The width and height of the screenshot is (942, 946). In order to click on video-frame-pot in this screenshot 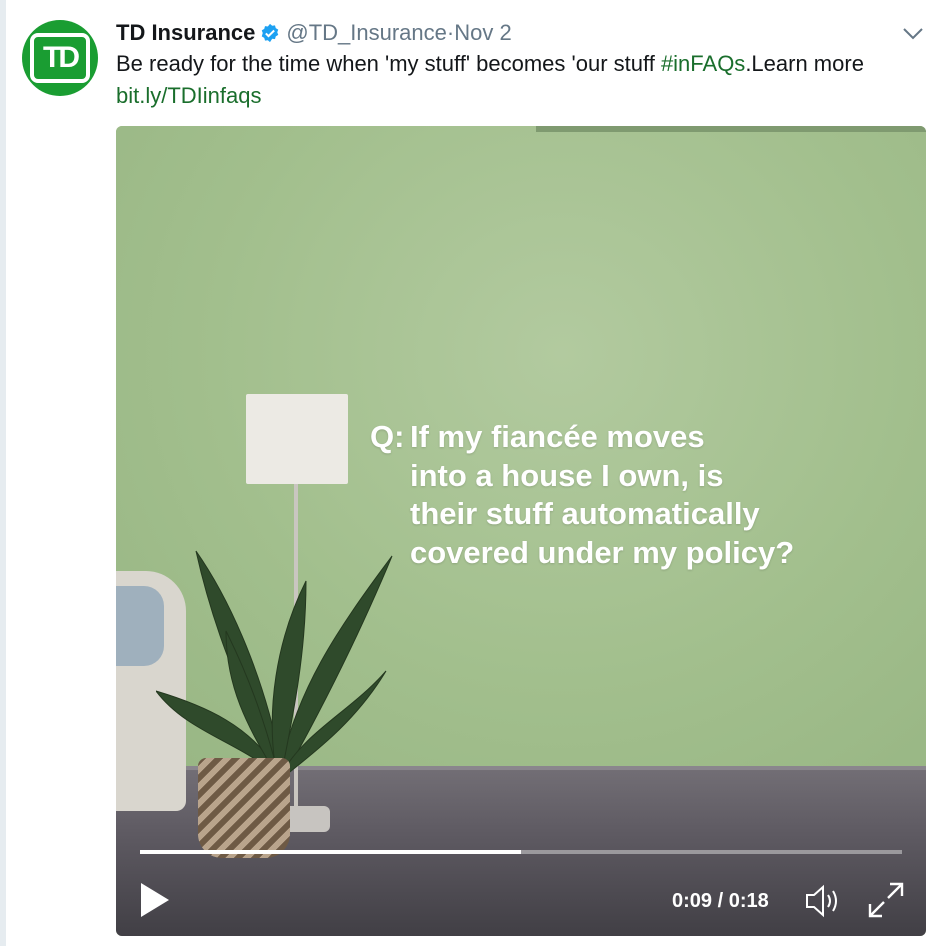, I will do `click(244, 808)`.